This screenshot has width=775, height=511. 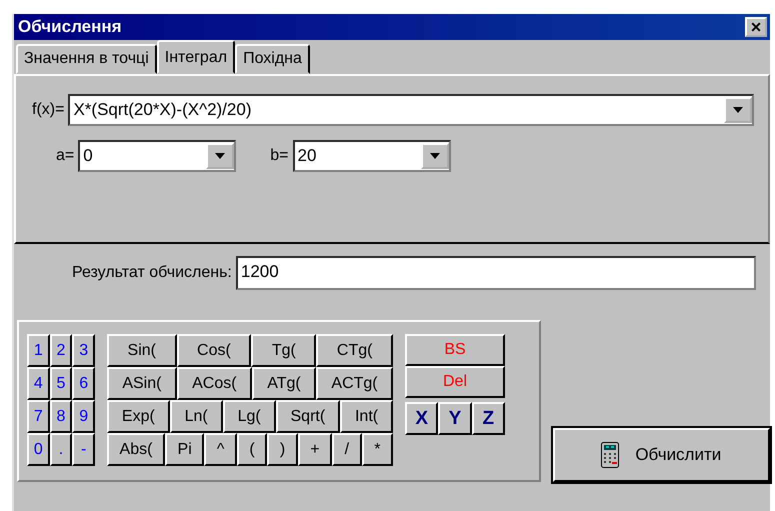 What do you see at coordinates (354, 383) in the screenshot?
I see `function-key: ACTg(` at bounding box center [354, 383].